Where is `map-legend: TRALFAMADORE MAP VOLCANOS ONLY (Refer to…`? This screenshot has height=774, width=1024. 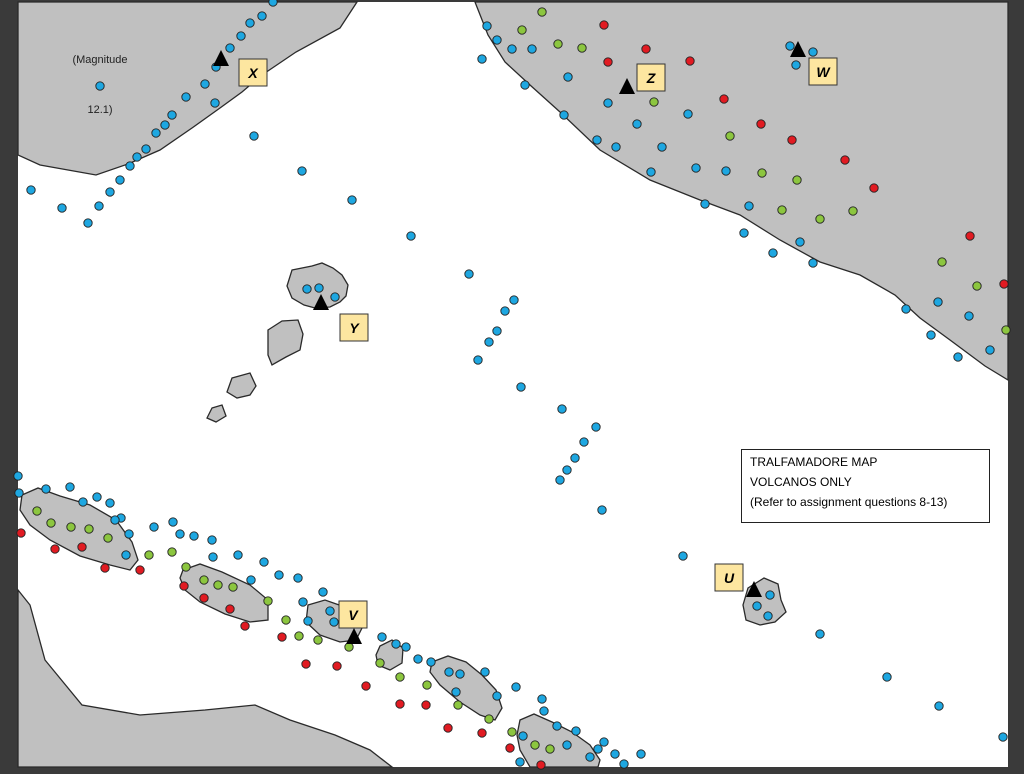
map-legend: TRALFAMADORE MAP VOLCANOS ONLY (Refer to… is located at coordinates (865, 486).